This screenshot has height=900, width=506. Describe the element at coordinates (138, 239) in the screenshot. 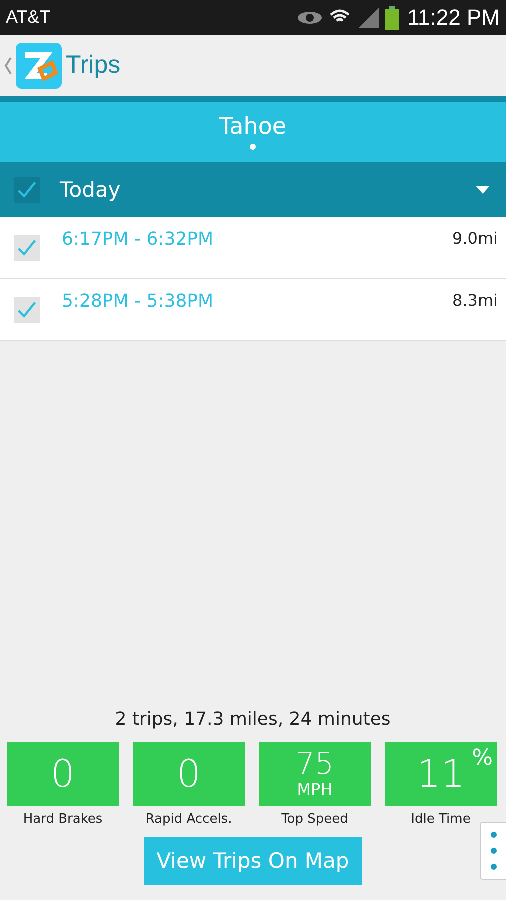

I see `trip-time: 6:17PM - 6:32PM` at that location.